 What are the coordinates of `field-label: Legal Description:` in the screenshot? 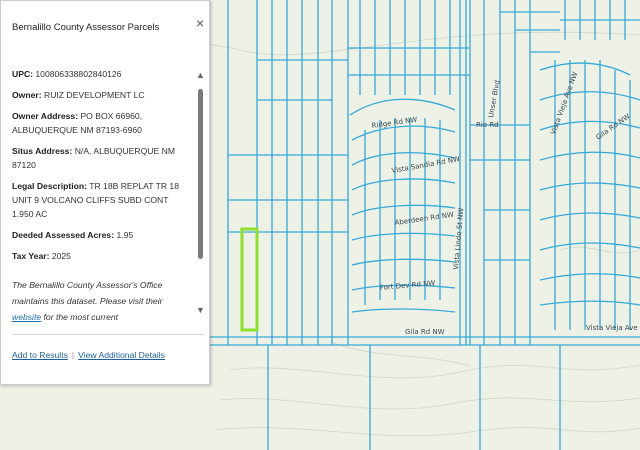 It's located at (49, 186).